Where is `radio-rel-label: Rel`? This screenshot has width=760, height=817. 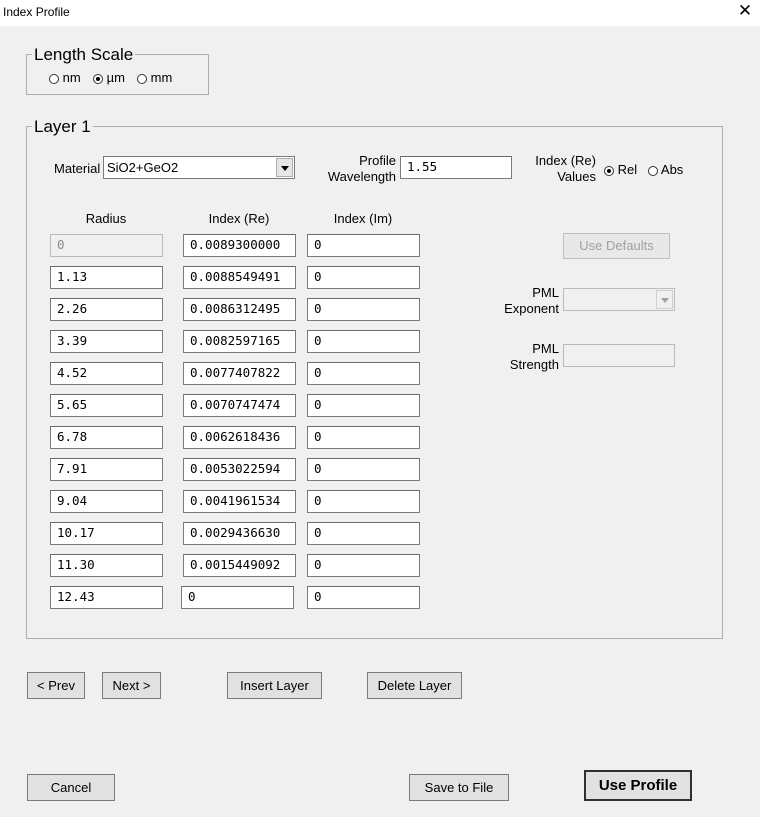 radio-rel-label: Rel is located at coordinates (627, 169).